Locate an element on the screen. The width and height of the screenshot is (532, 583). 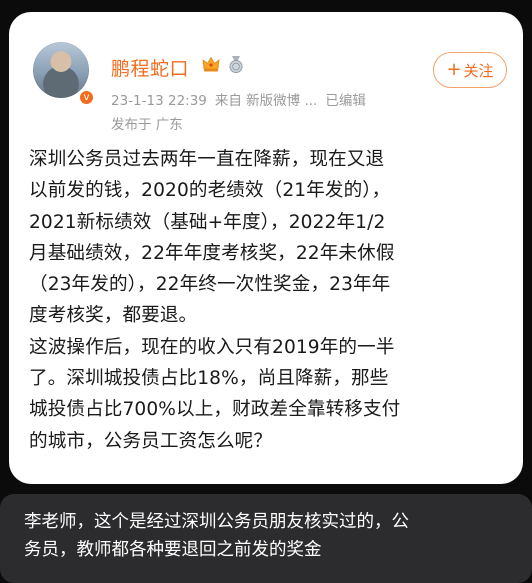
caption-text: 李老师，这个是经过深圳公务员朋友核实过的，公 务员，教师都各种要退回之前发的奖金 is located at coordinates (216, 536).